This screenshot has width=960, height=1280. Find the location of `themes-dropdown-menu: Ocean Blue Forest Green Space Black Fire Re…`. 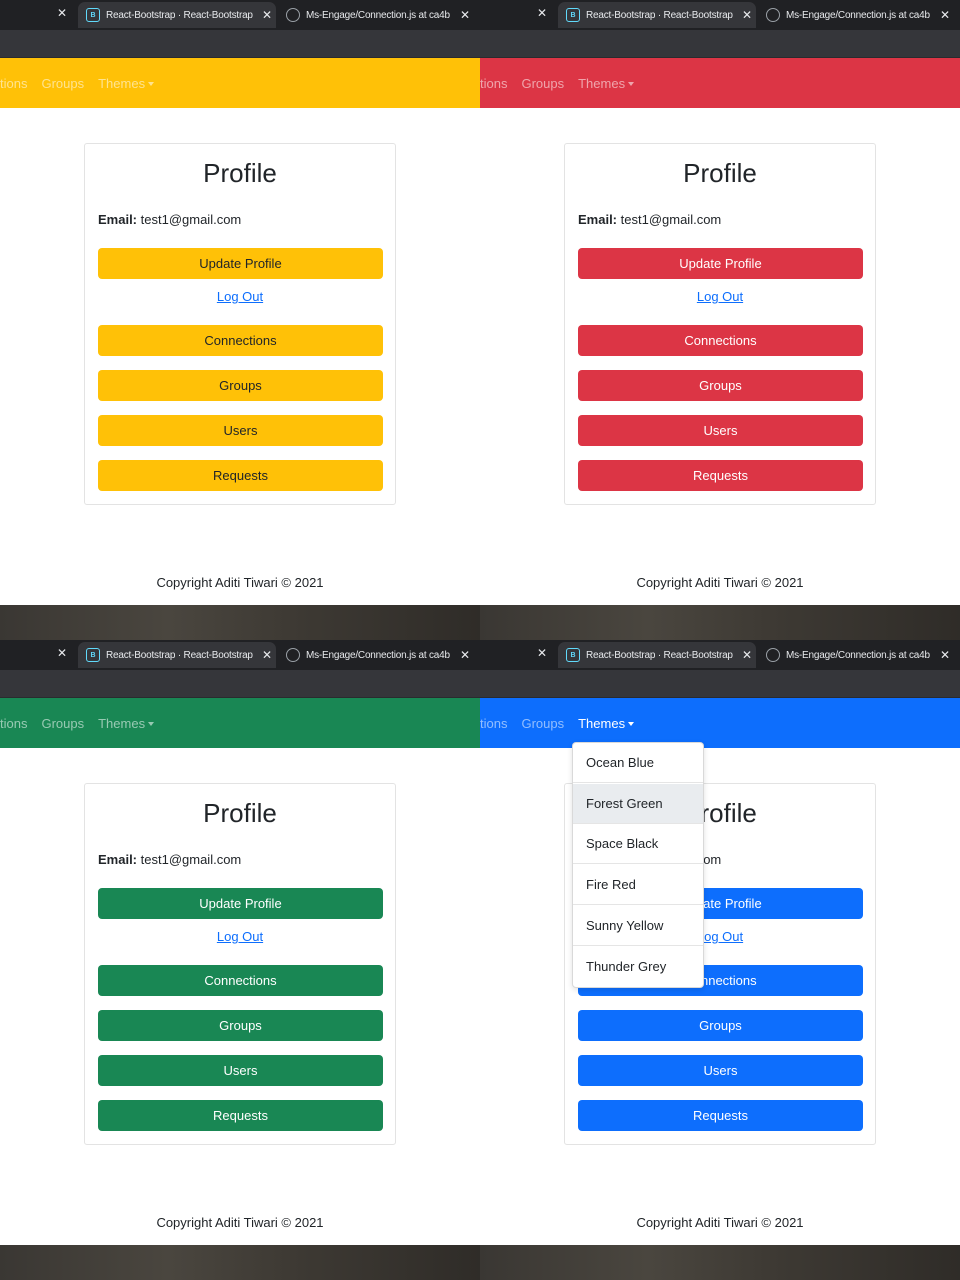

themes-dropdown-menu: Ocean Blue Forest Green Space Black Fire Re… is located at coordinates (638, 865).